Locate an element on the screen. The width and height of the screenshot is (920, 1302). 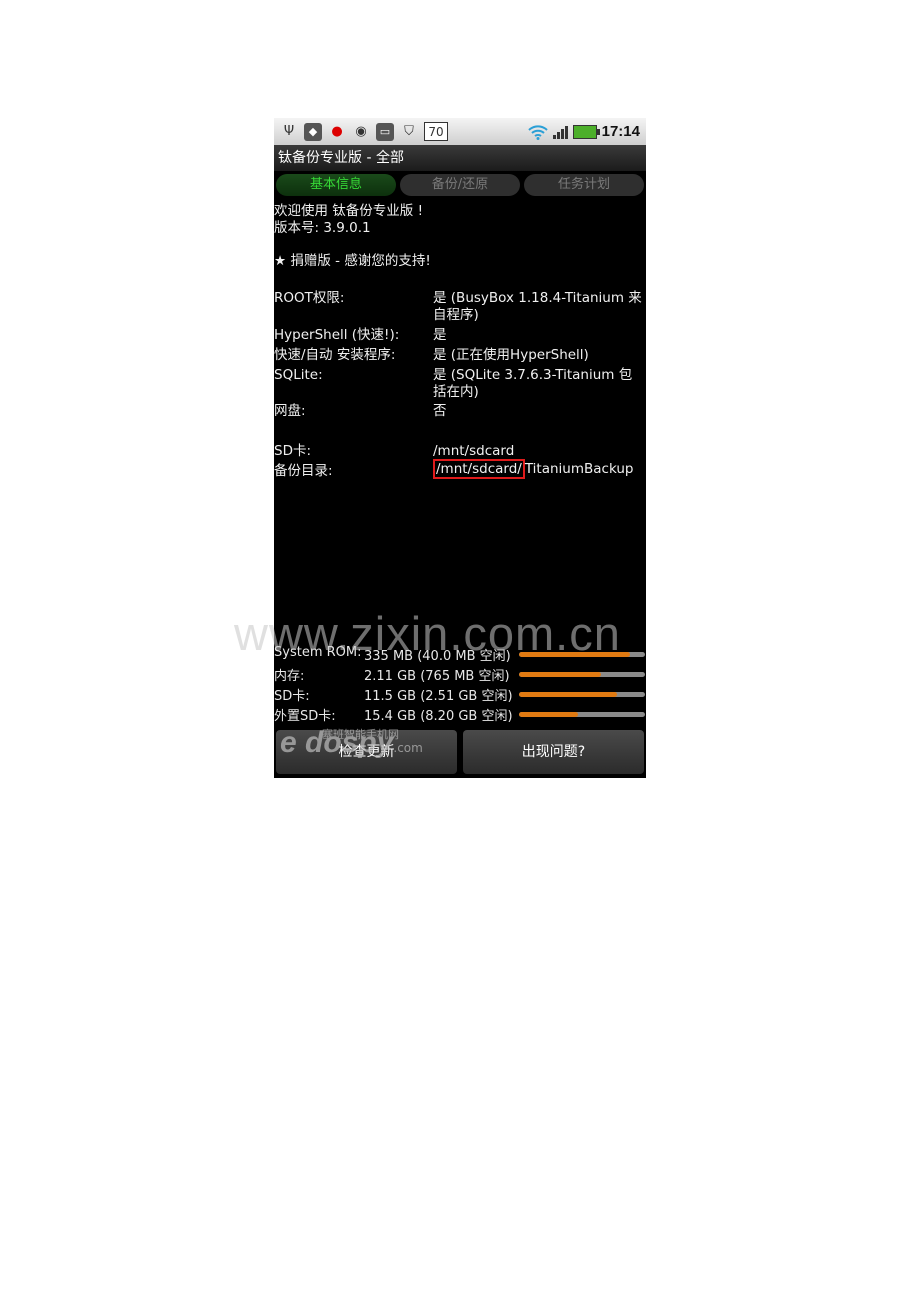
notification-icons: Ψ ◆ ● ◉ ▭ ⛉ 70 is located at coordinates (364, 131).